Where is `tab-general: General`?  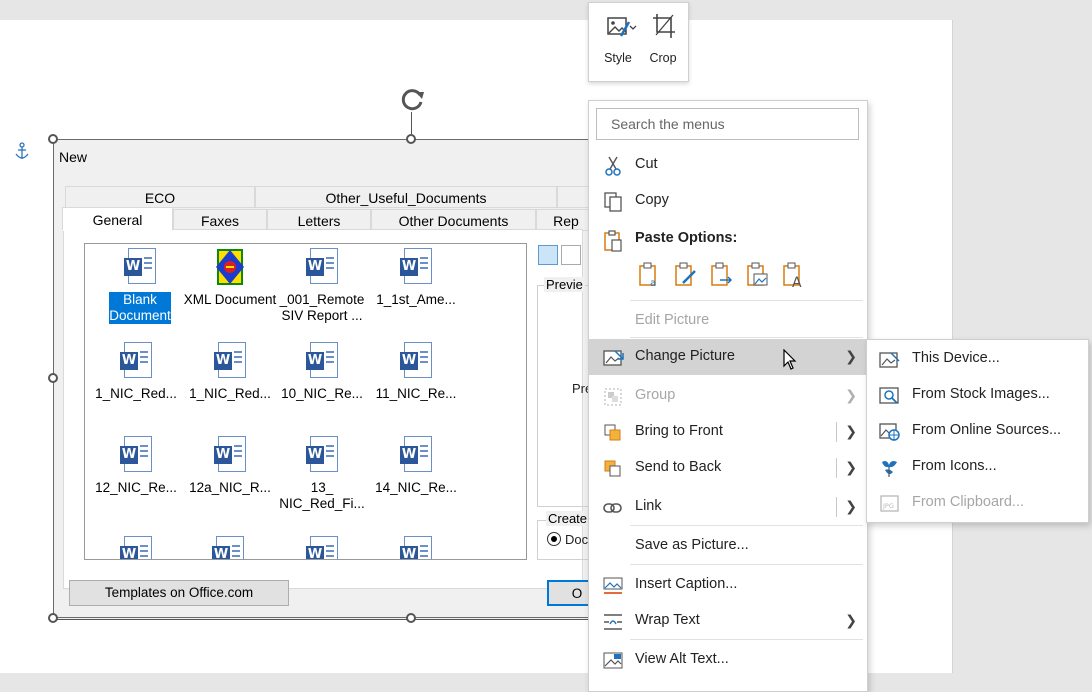 tab-general: General is located at coordinates (117, 219).